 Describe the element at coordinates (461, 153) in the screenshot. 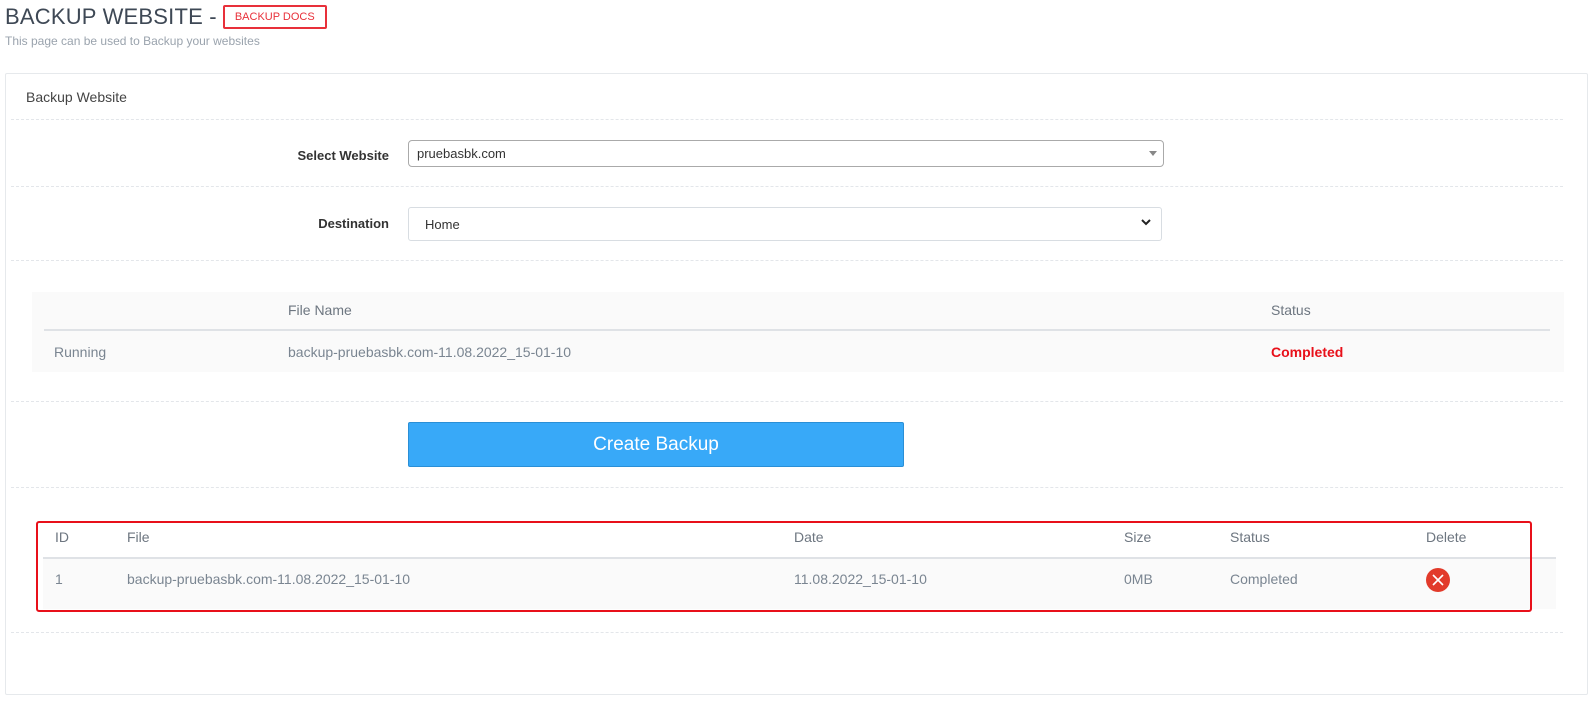

I see `select-website-value: pruebasbk.com` at that location.